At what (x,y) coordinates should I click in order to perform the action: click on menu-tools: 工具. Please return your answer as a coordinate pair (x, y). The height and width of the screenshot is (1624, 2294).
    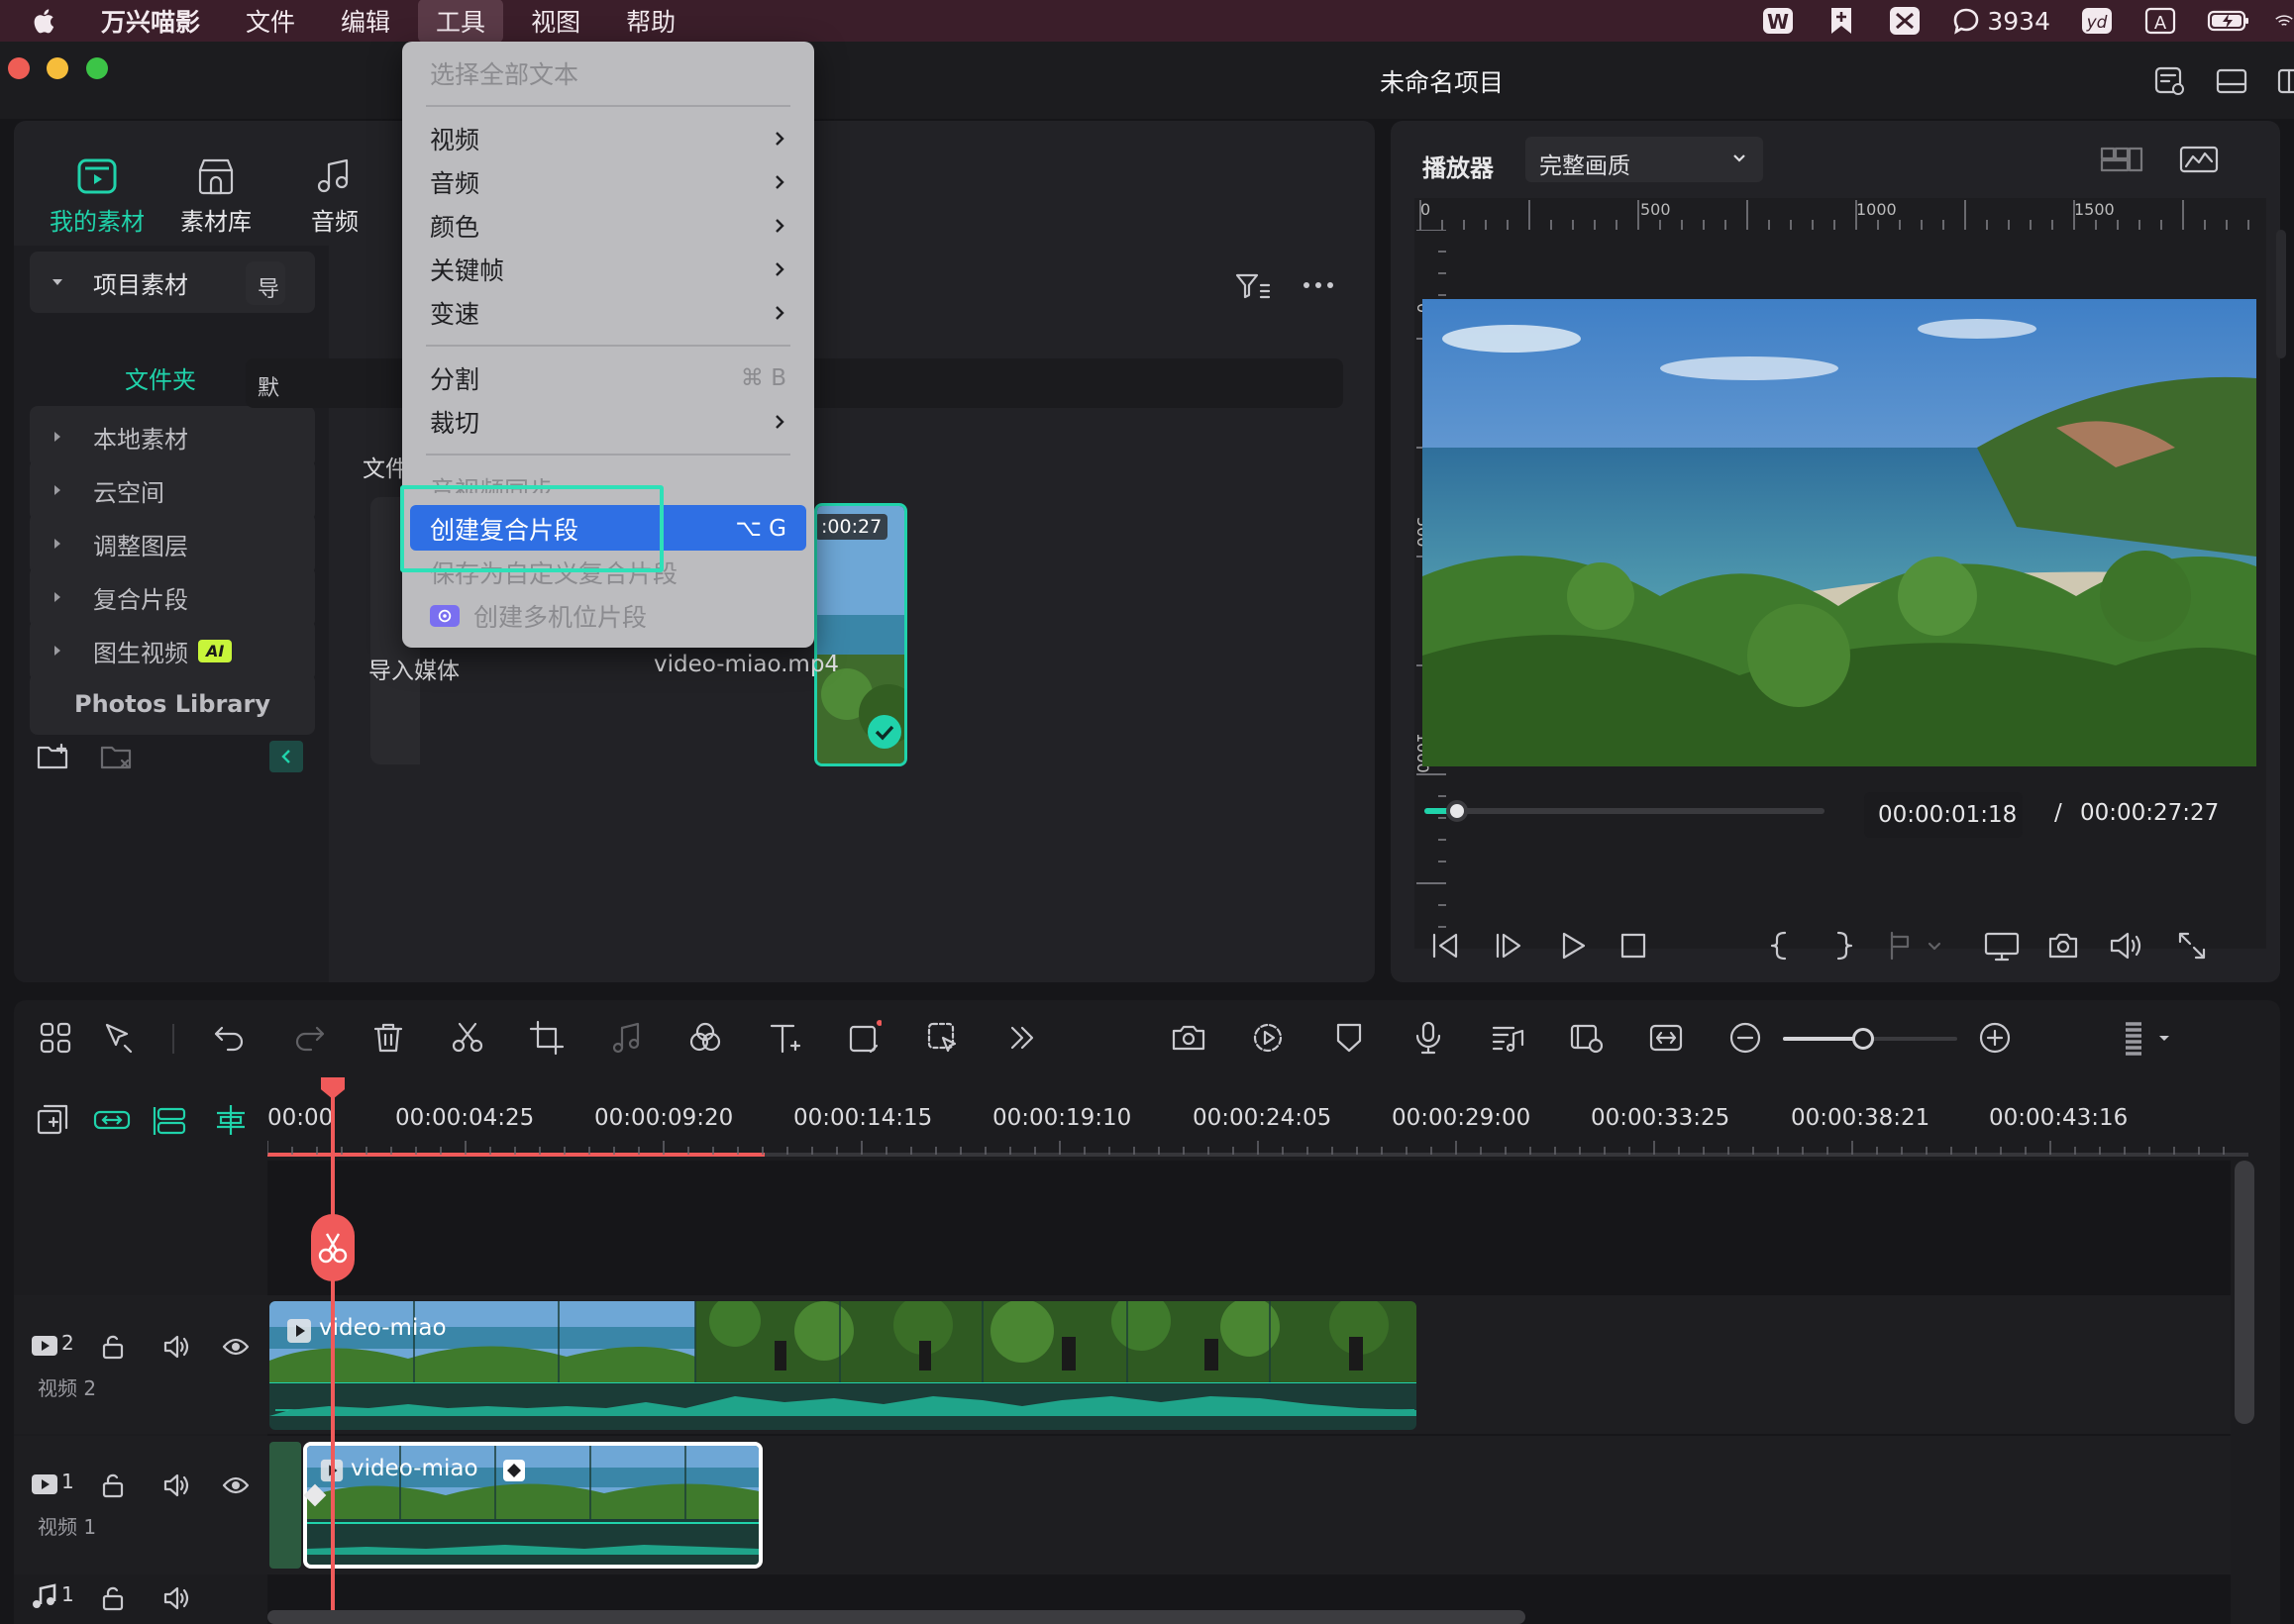
    Looking at the image, I should click on (461, 21).